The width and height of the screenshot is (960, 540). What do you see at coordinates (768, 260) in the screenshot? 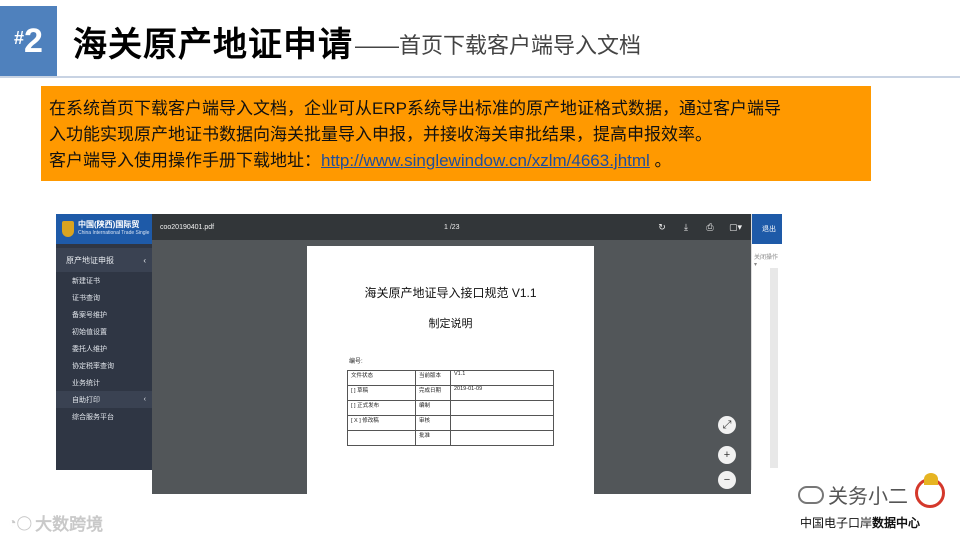
I see `close-operation-menu: 关闭操作 ▾` at bounding box center [768, 260].